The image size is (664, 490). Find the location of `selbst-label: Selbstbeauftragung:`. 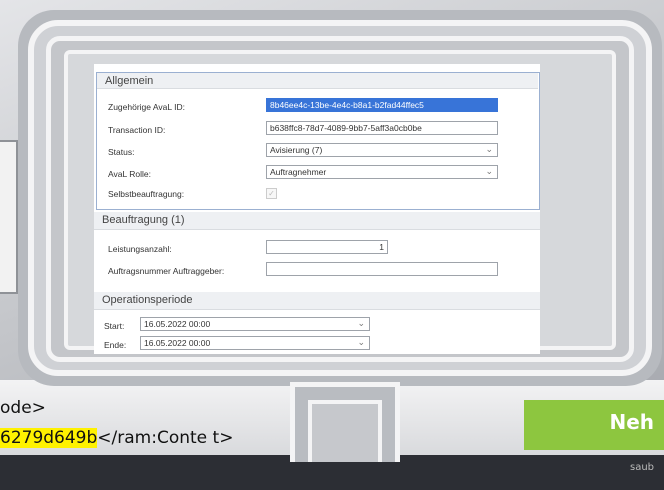

selbst-label: Selbstbeauftragung: is located at coordinates (146, 194).